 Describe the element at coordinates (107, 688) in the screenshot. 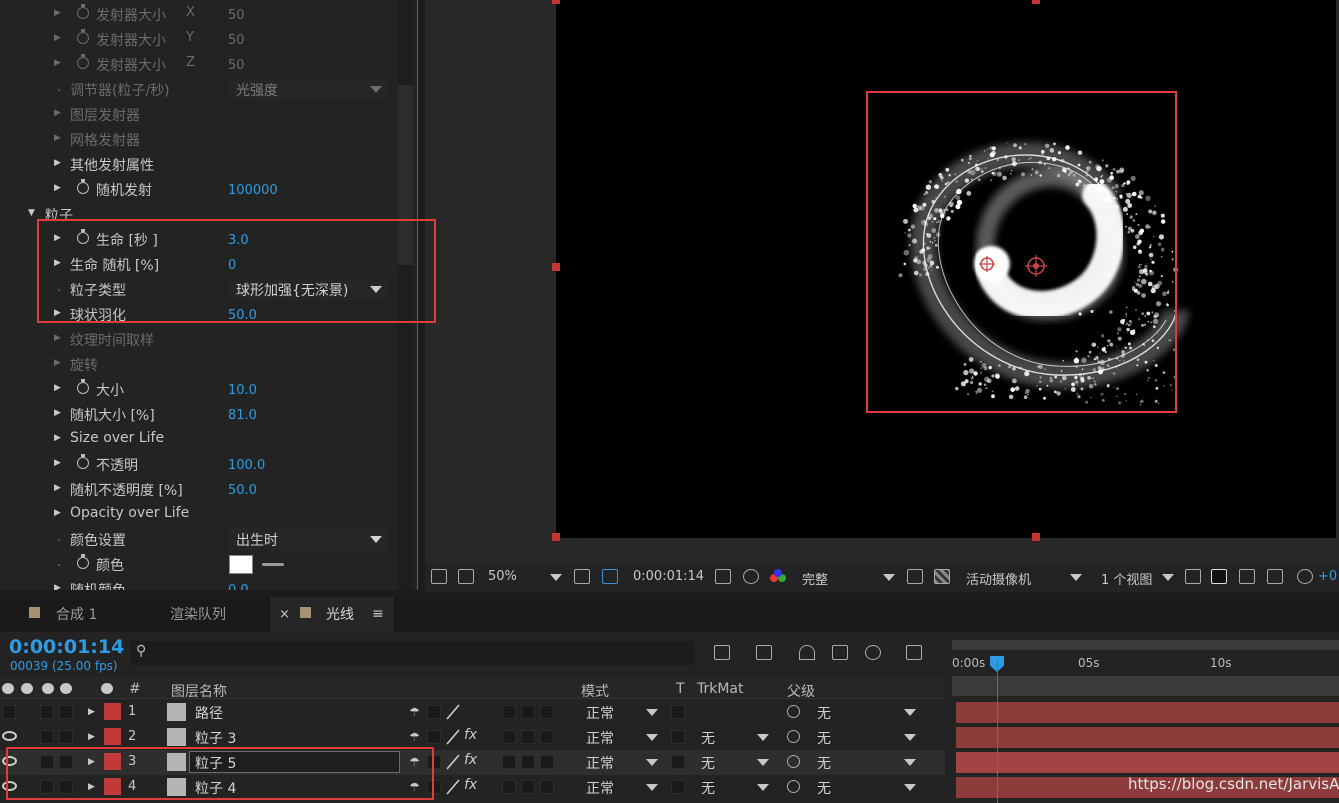

I see `label-icon` at that location.